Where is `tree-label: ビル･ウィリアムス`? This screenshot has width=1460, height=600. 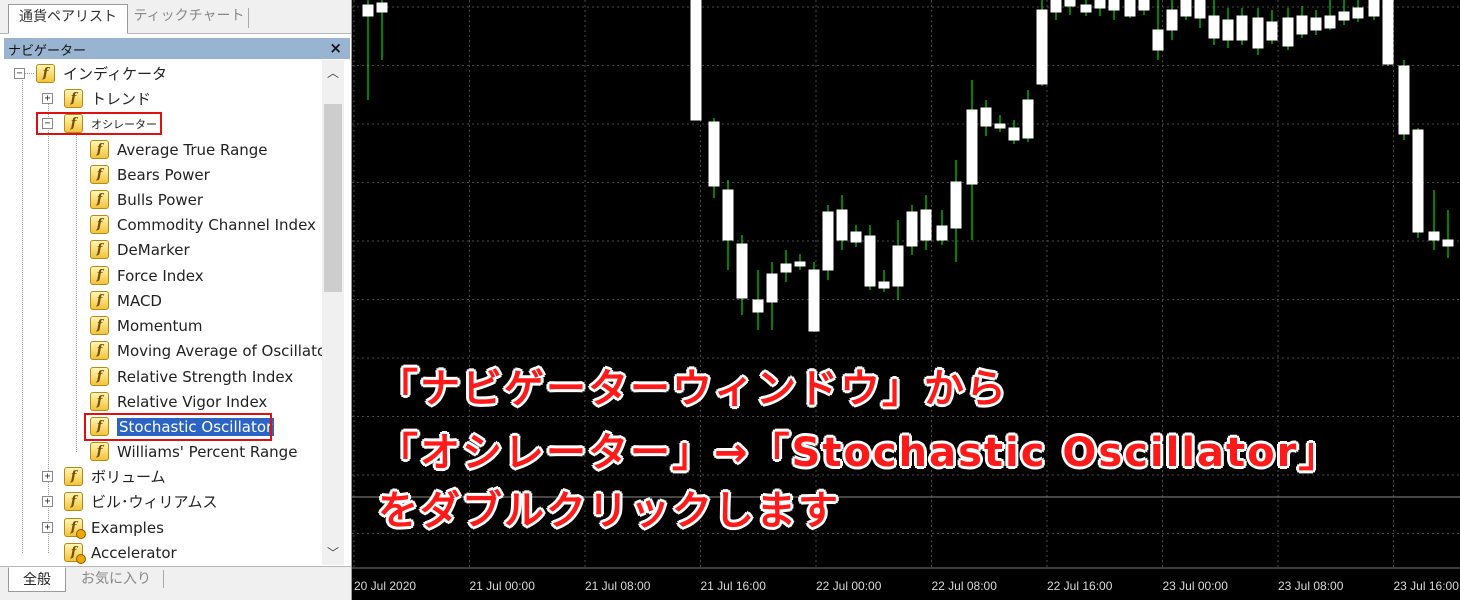
tree-label: ビル･ウィリアムス is located at coordinates (154, 502).